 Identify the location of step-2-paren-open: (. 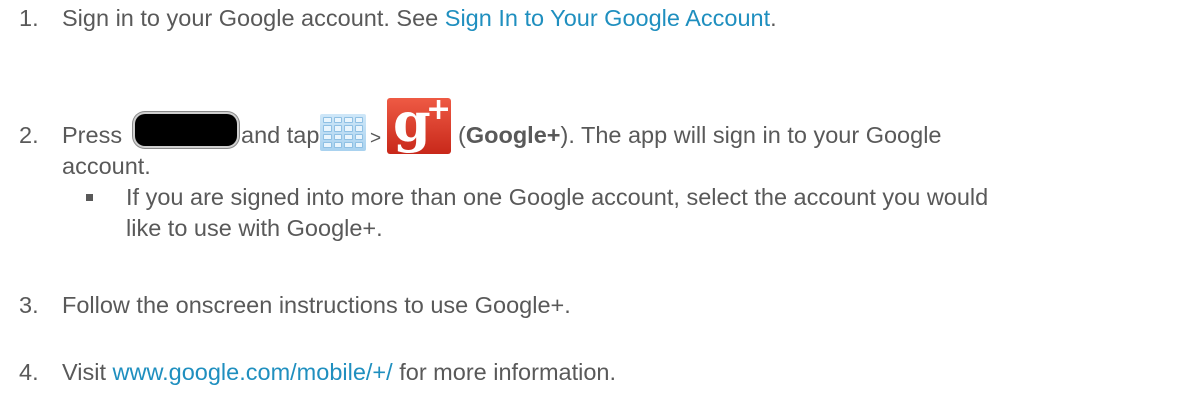
(462, 135).